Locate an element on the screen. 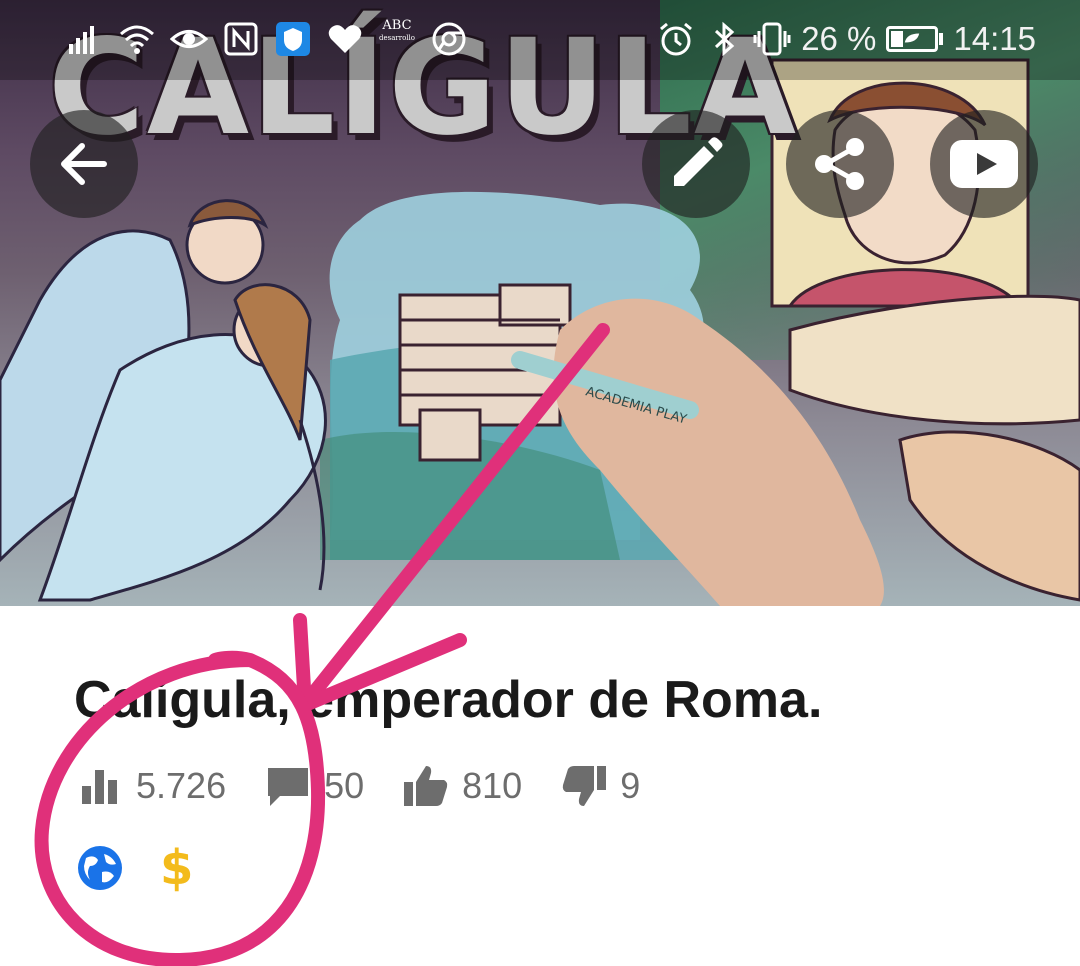 The image size is (1080, 966). eye-icon is located at coordinates (189, 39).